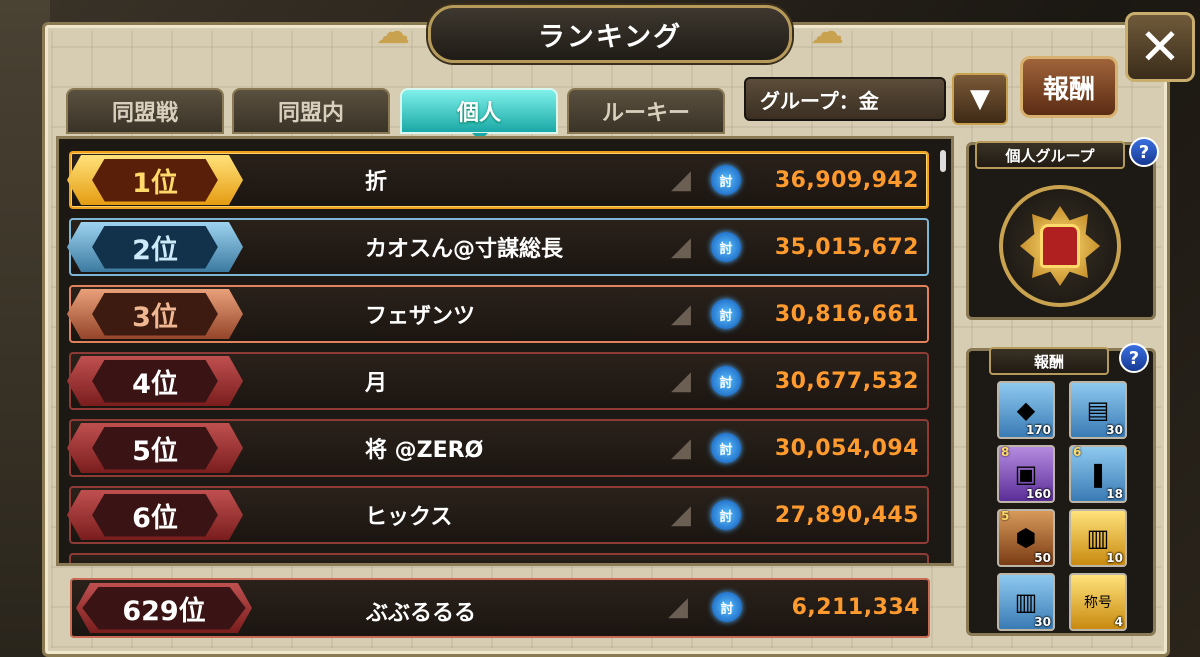  Describe the element at coordinates (311, 111) in the screenshot. I see `tab-alliance-internal: 同盟内` at that location.